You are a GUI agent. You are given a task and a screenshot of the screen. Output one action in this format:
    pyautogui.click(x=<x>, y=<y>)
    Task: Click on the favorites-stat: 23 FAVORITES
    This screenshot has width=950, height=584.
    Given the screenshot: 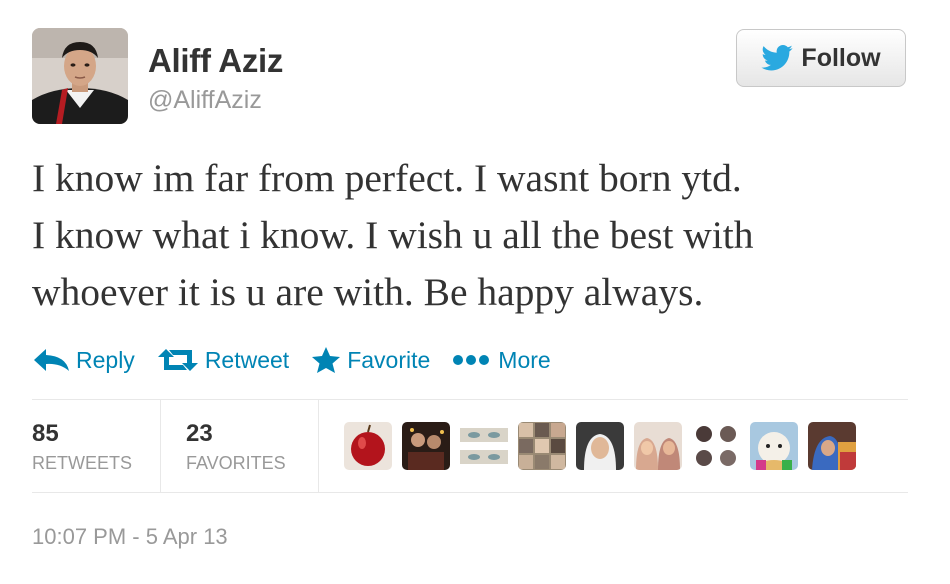 What is the action you would take?
    pyautogui.click(x=252, y=446)
    